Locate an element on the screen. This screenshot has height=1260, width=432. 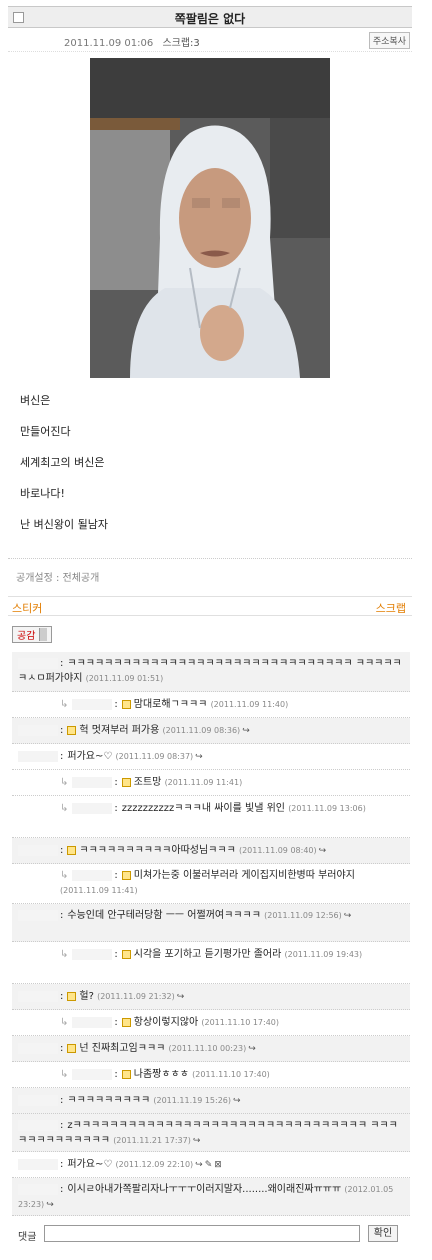
post-line: 벼신은 is located at coordinates (35, 400).